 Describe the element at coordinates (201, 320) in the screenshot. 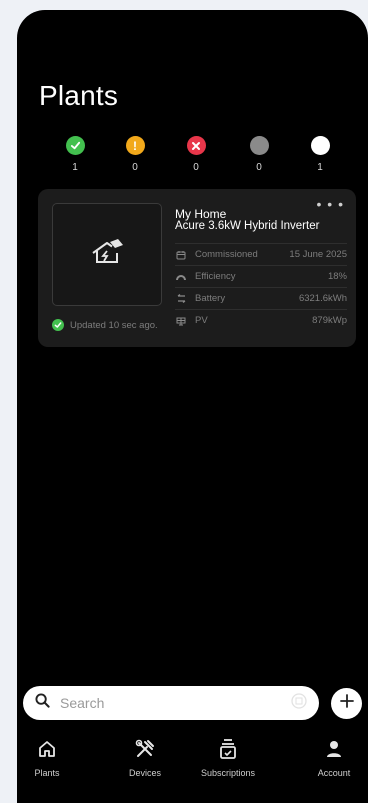

I see `pv-label: PV` at that location.